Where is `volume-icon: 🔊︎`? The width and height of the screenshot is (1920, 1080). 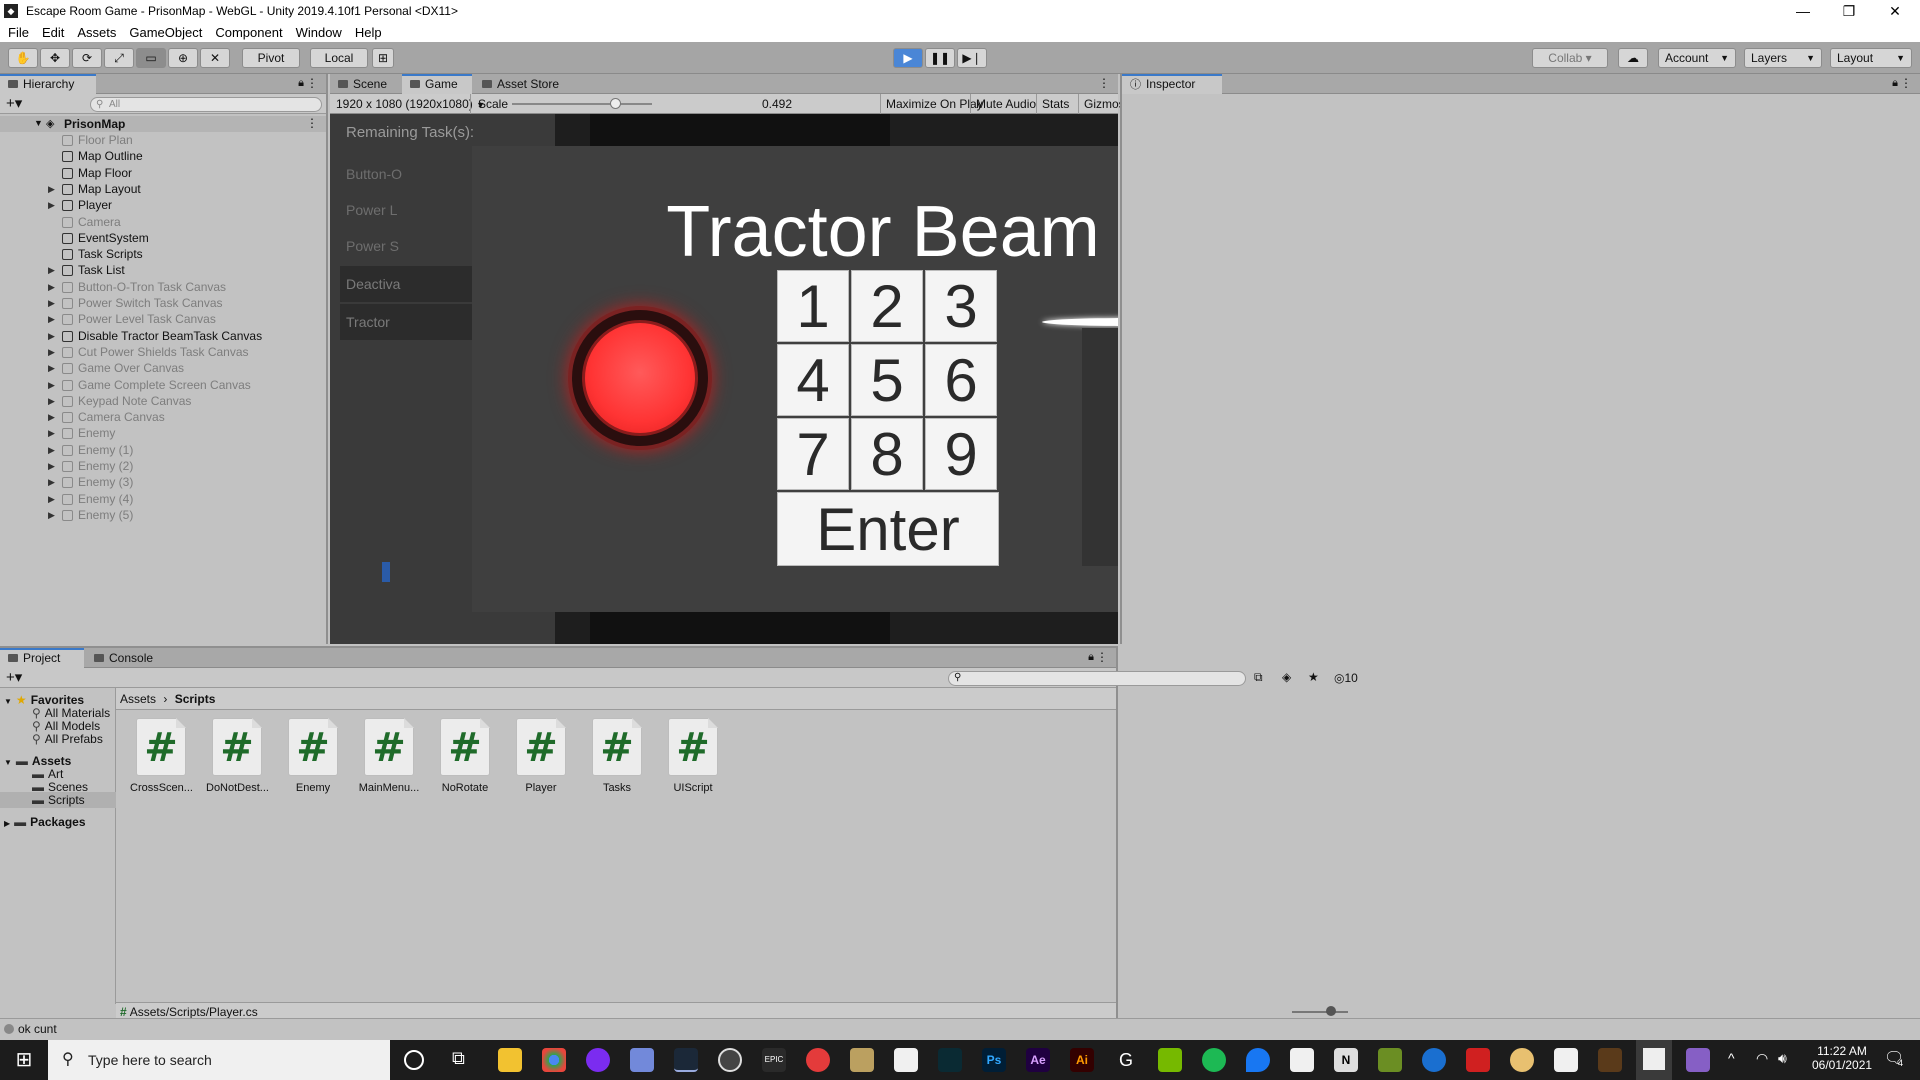
volume-icon: 🔊︎ is located at coordinates (1782, 1058).